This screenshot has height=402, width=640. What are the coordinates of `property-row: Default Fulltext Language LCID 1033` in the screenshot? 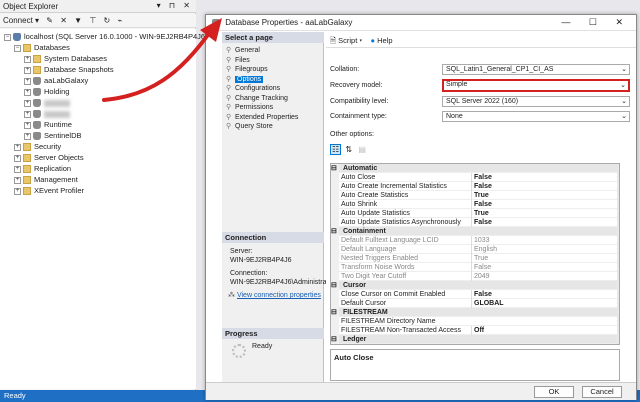 It's located at (475, 240).